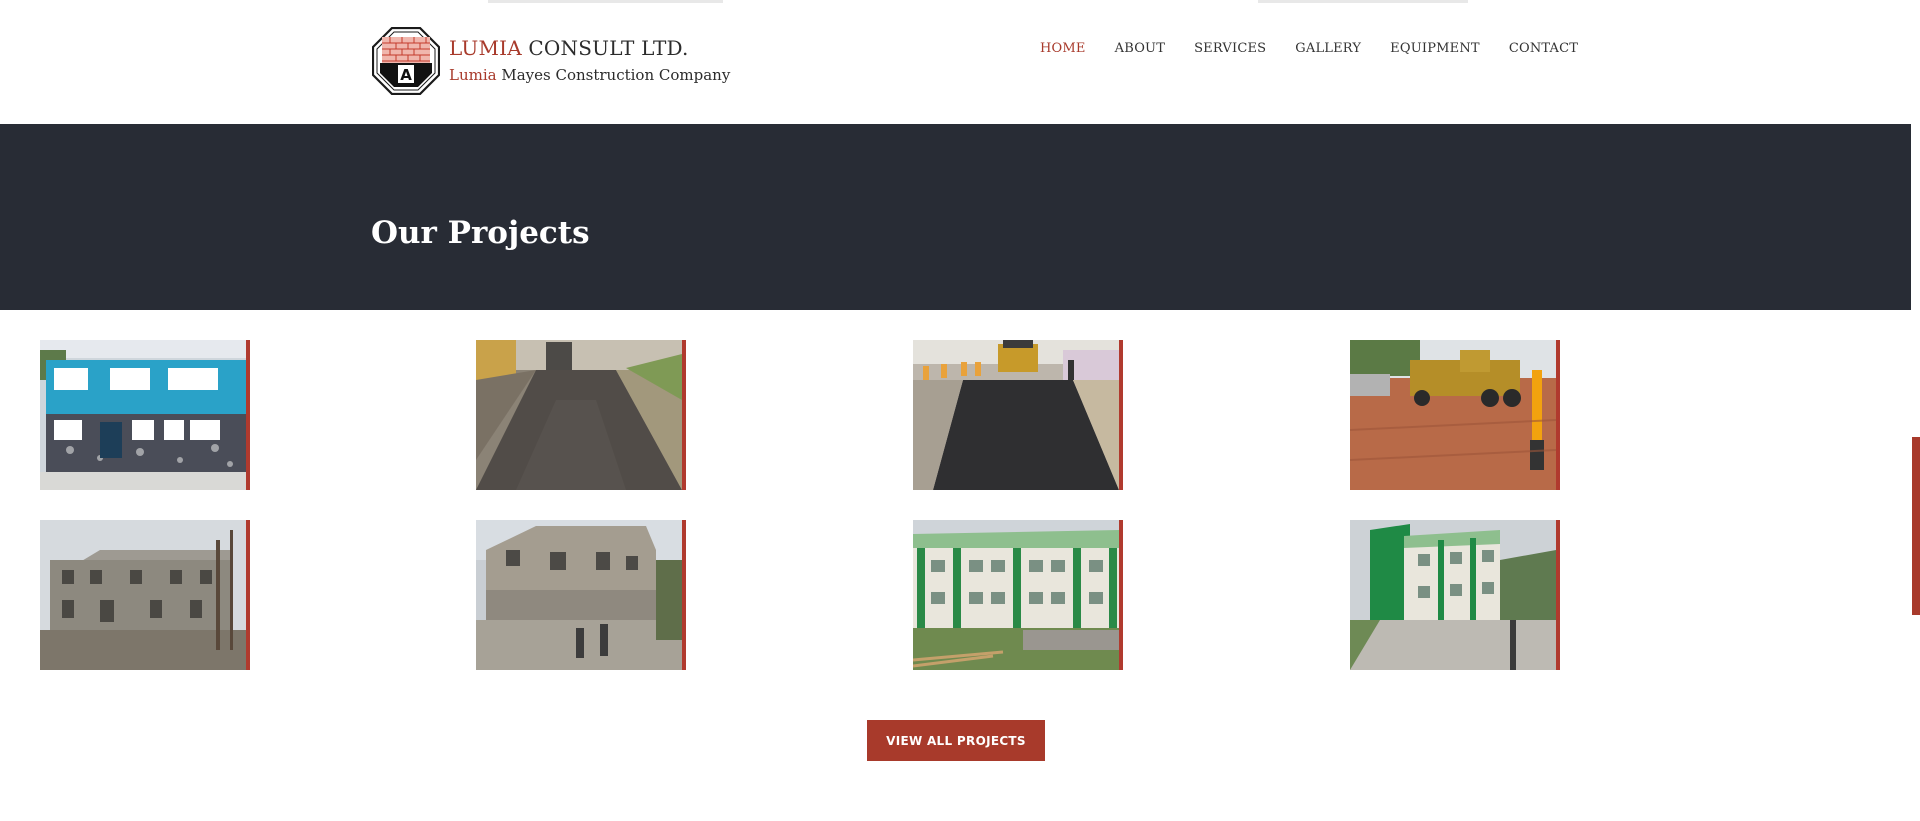  I want to click on brand-sub-rest: Mayes Construction Company, so click(613, 75).